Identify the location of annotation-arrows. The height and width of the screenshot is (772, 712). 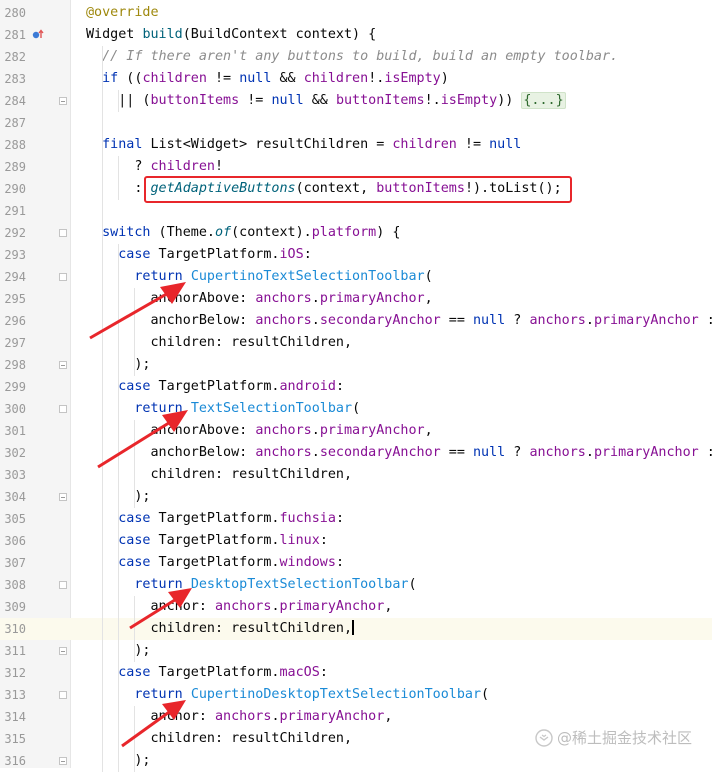
(140, 515).